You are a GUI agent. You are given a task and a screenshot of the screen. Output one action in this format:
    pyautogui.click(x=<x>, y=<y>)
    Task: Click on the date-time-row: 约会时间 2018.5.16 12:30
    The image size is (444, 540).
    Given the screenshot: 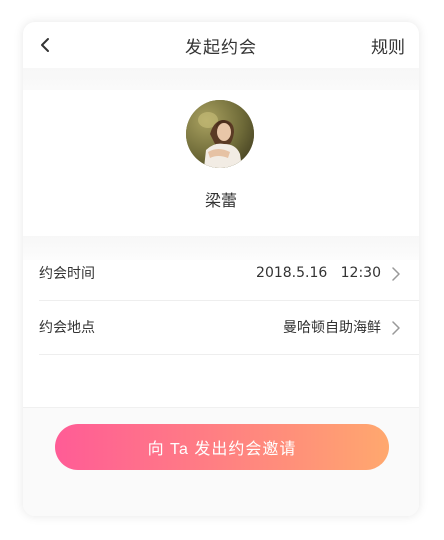 What is the action you would take?
    pyautogui.click(x=221, y=273)
    